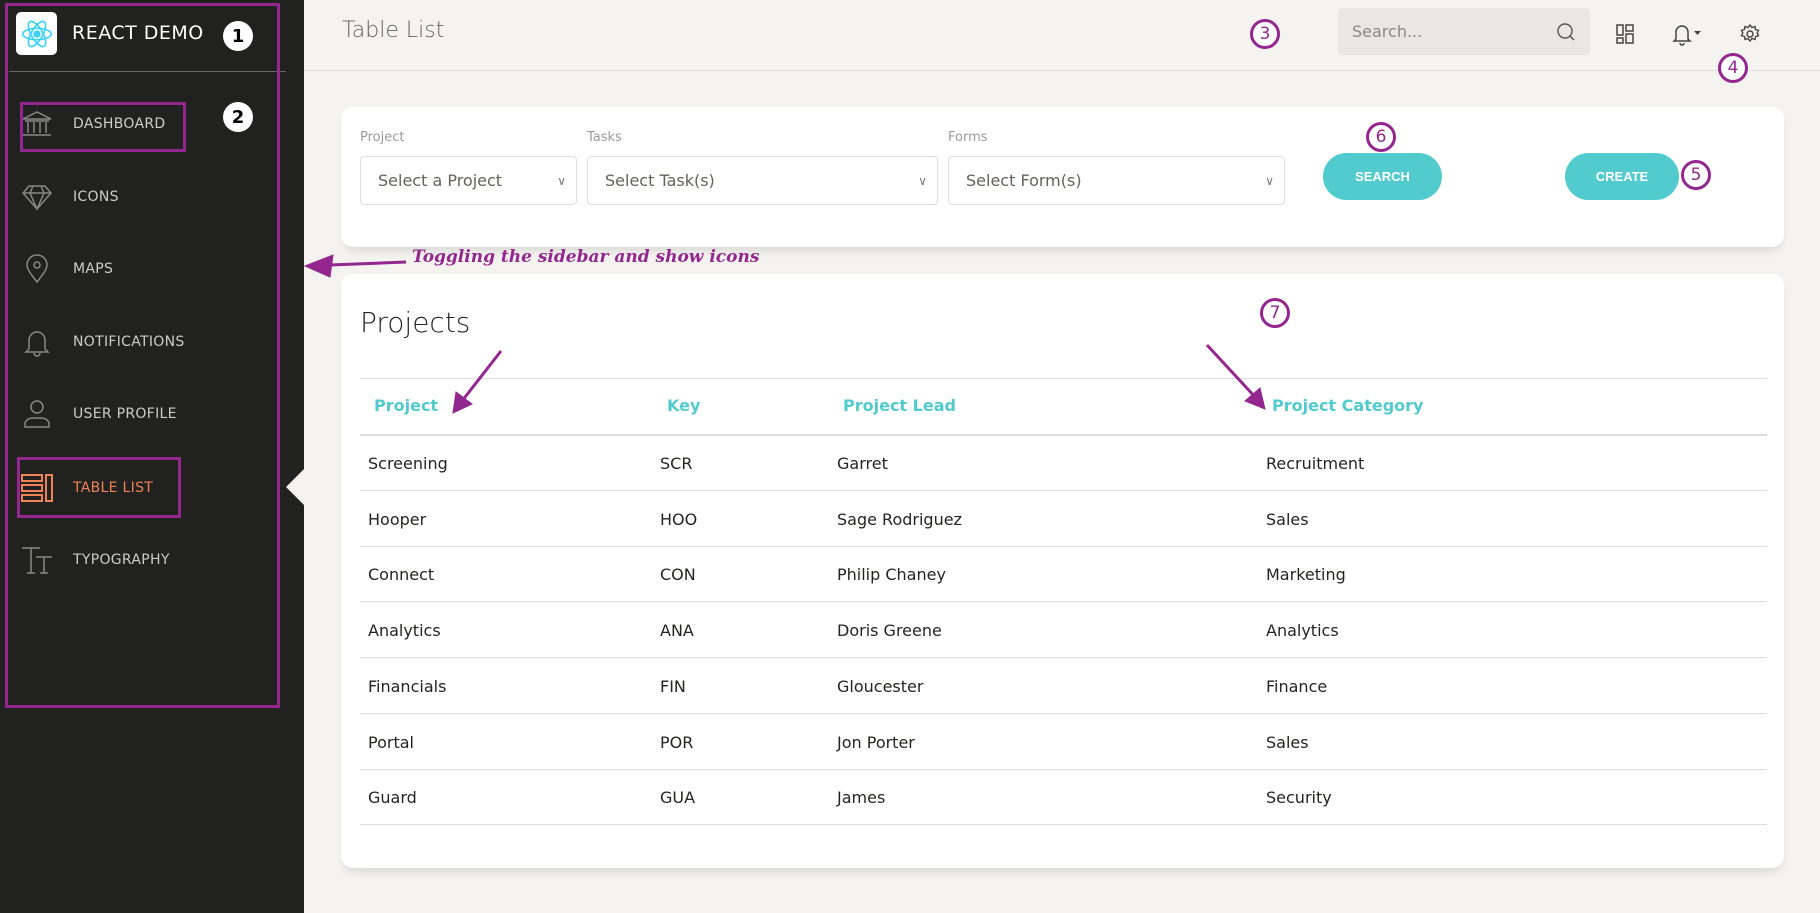 The height and width of the screenshot is (913, 1820). I want to click on annotation-box-dashboard, so click(103, 127).